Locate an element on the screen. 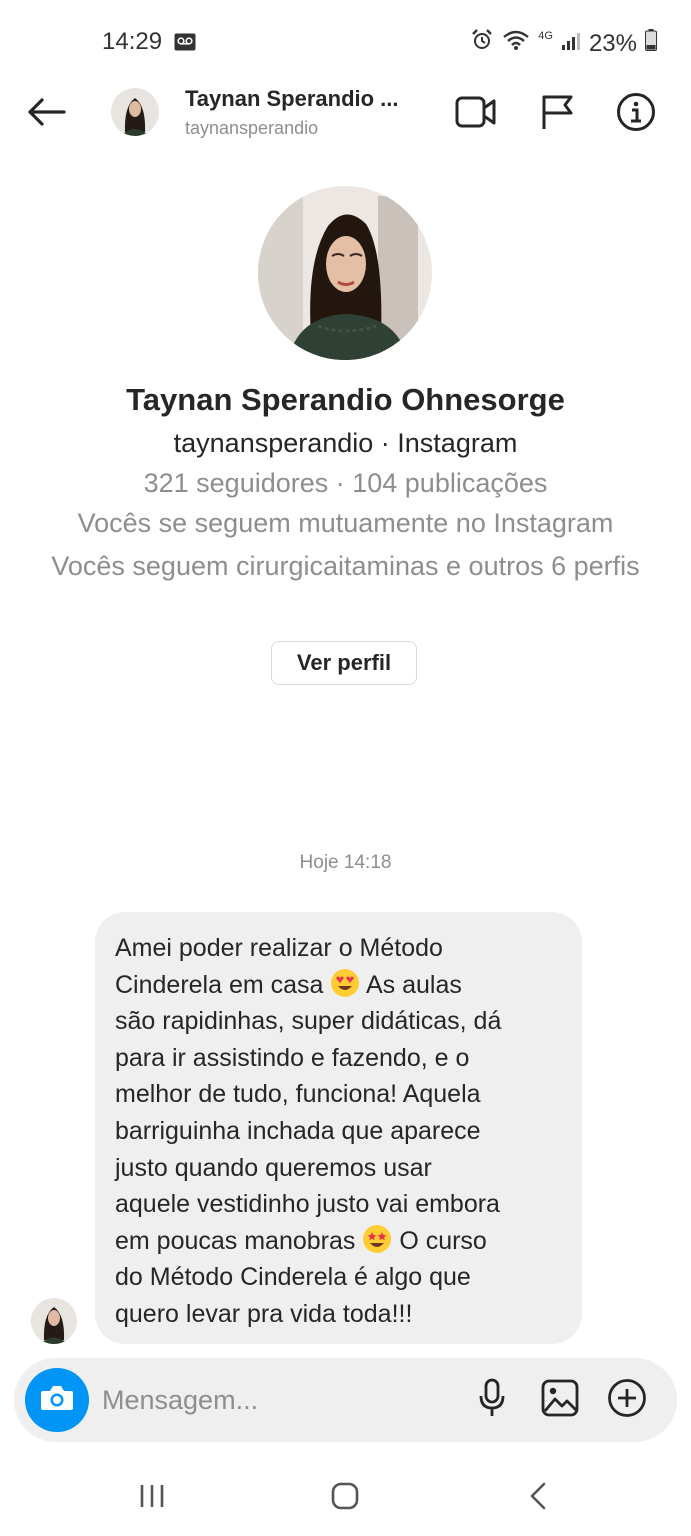  message-line: são rapidinhas, super didáticas, dá is located at coordinates (308, 1021).